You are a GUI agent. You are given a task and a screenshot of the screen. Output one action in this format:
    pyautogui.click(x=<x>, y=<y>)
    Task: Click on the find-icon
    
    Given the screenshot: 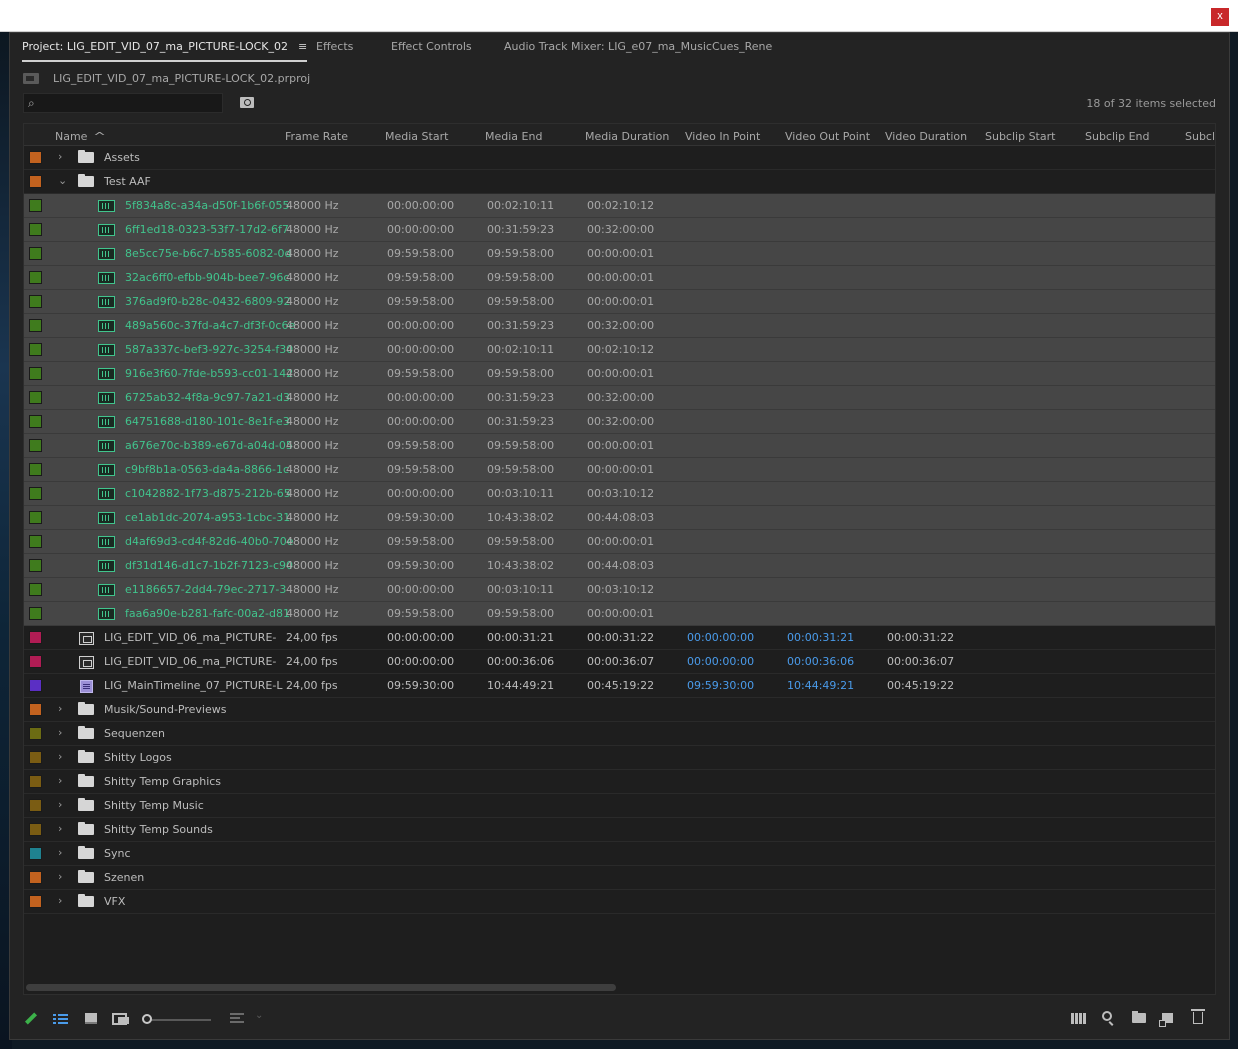 What is the action you would take?
    pyautogui.click(x=1107, y=1016)
    